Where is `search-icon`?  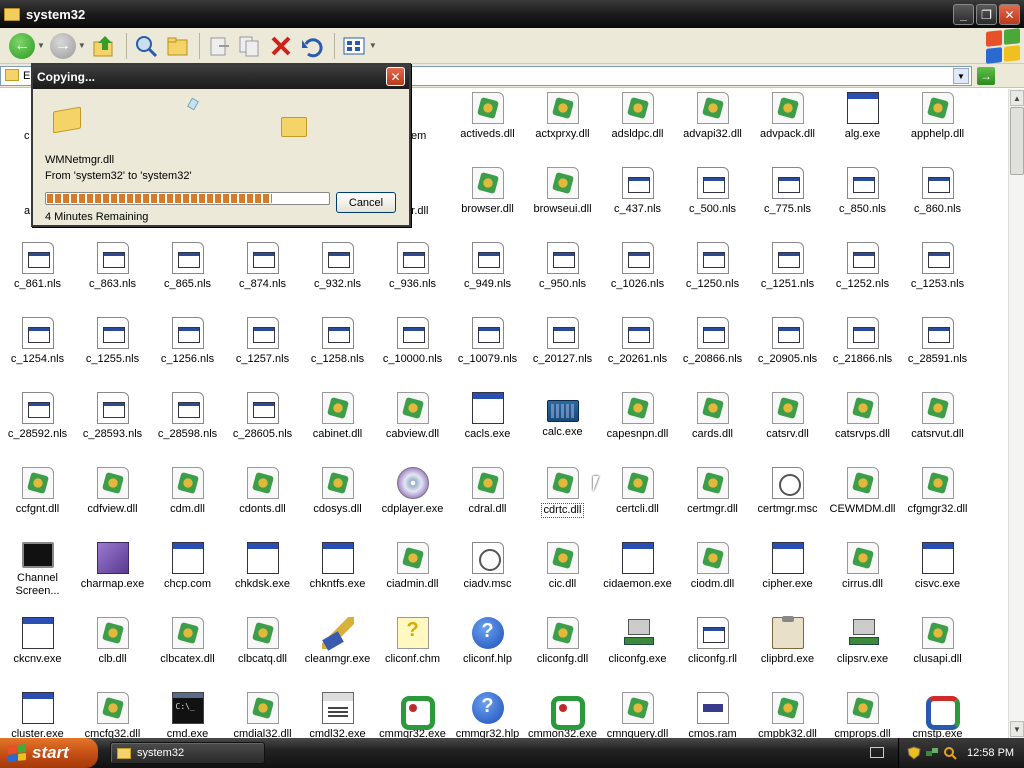
search-icon is located at coordinates (950, 753).